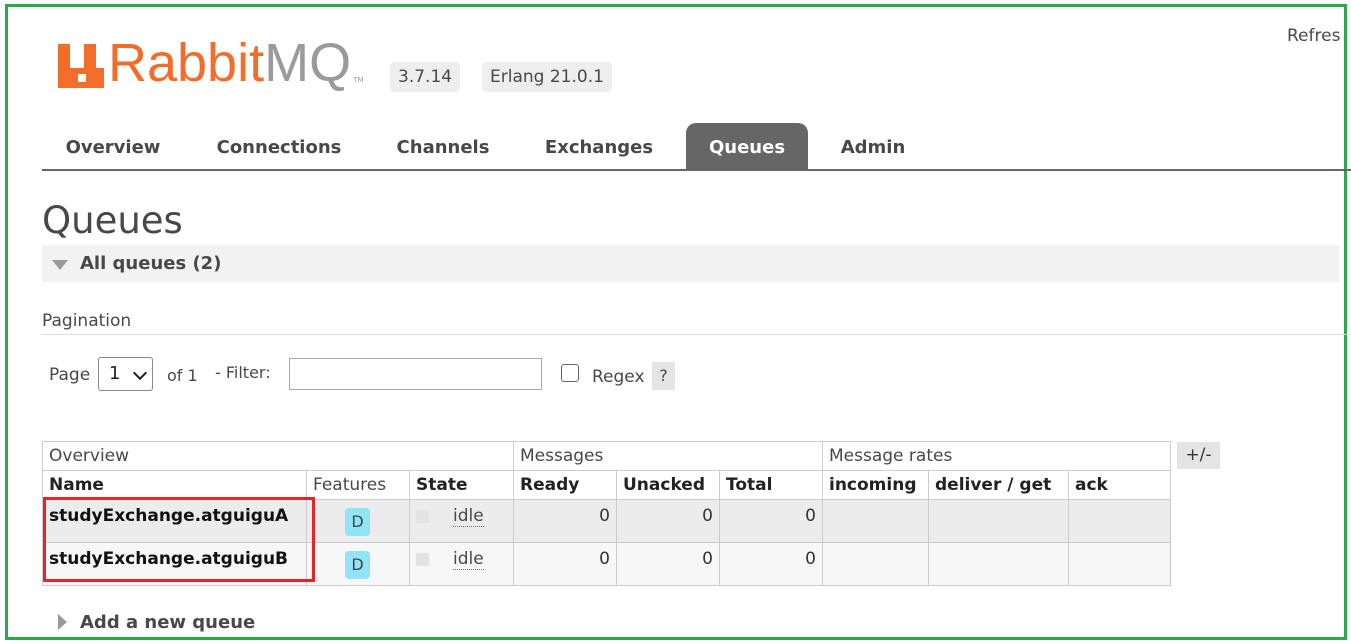 The image size is (1351, 641). Describe the element at coordinates (125, 374) in the screenshot. I see `page-select: 1` at that location.